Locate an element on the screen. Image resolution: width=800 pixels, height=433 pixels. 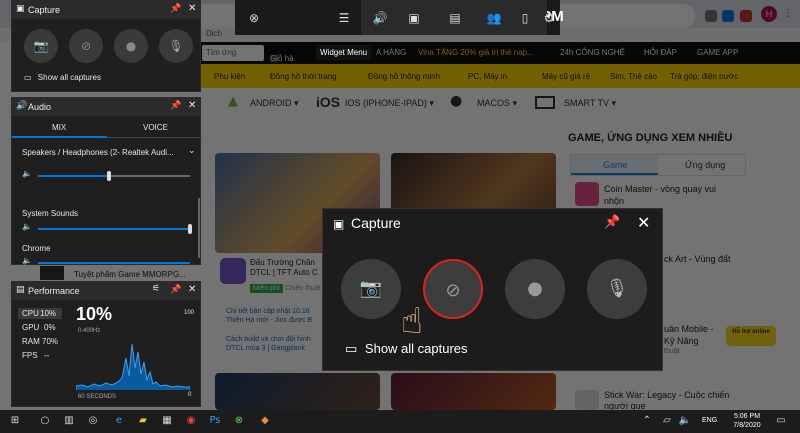
nav-item: GAME APP is located at coordinates (717, 52).